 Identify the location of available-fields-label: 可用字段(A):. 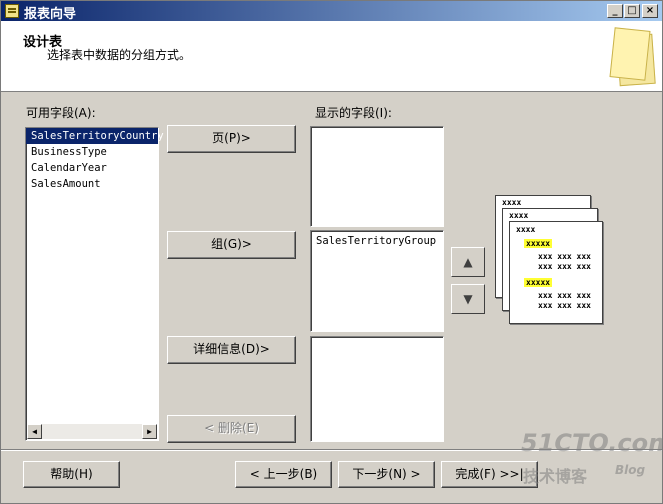
(61, 113).